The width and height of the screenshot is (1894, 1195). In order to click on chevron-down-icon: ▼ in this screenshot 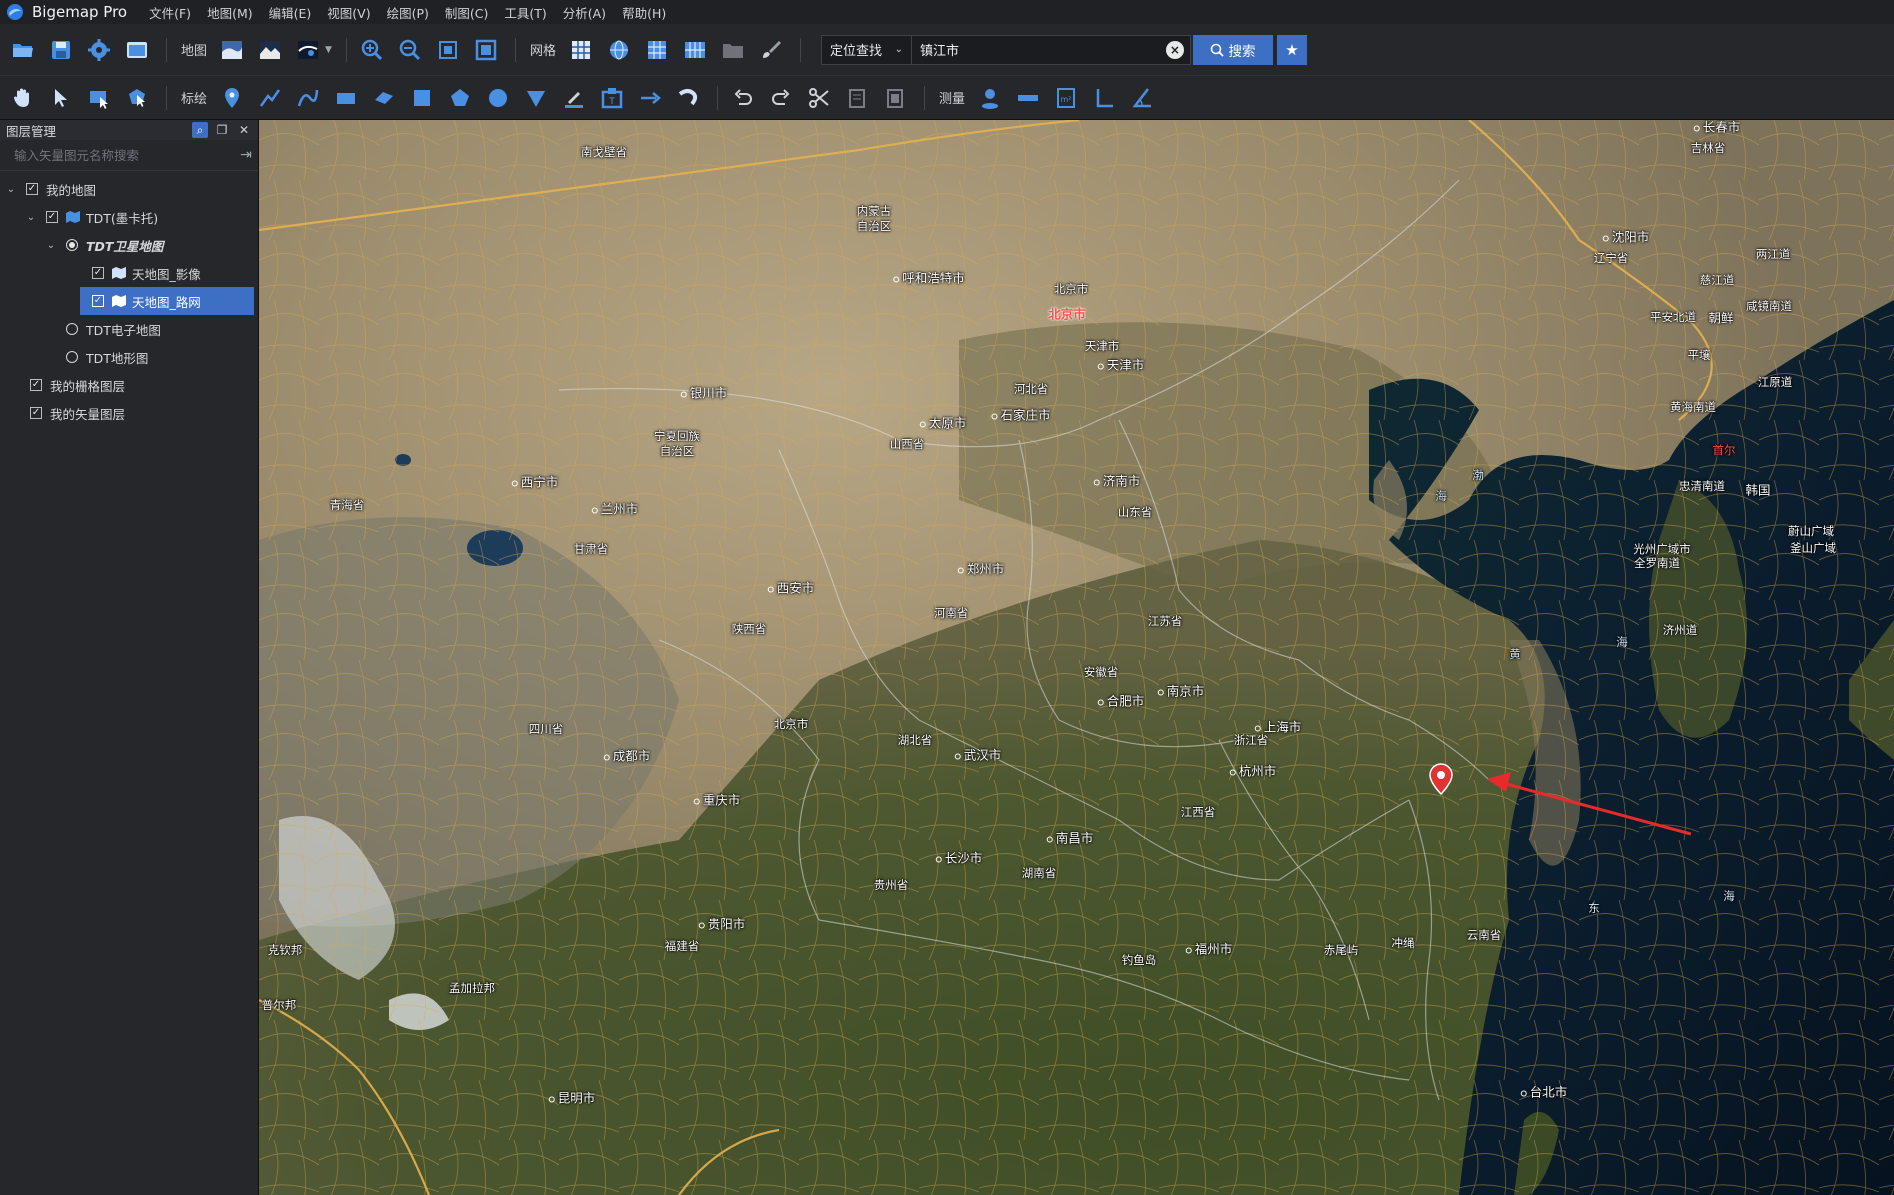, I will do `click(328, 50)`.